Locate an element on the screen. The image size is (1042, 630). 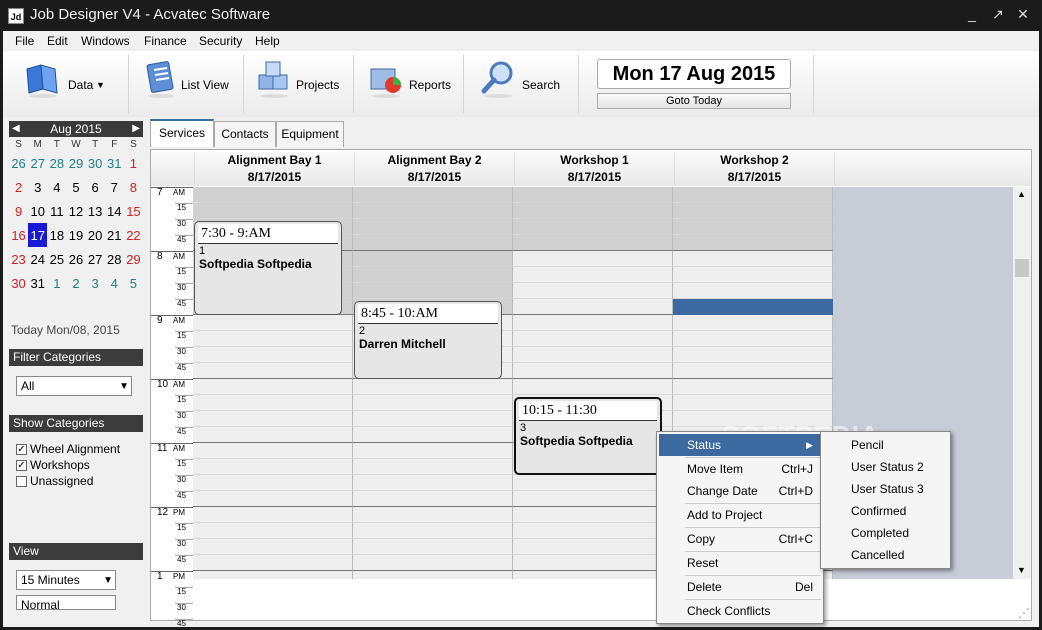
calendar-day: 11 is located at coordinates (56, 211).